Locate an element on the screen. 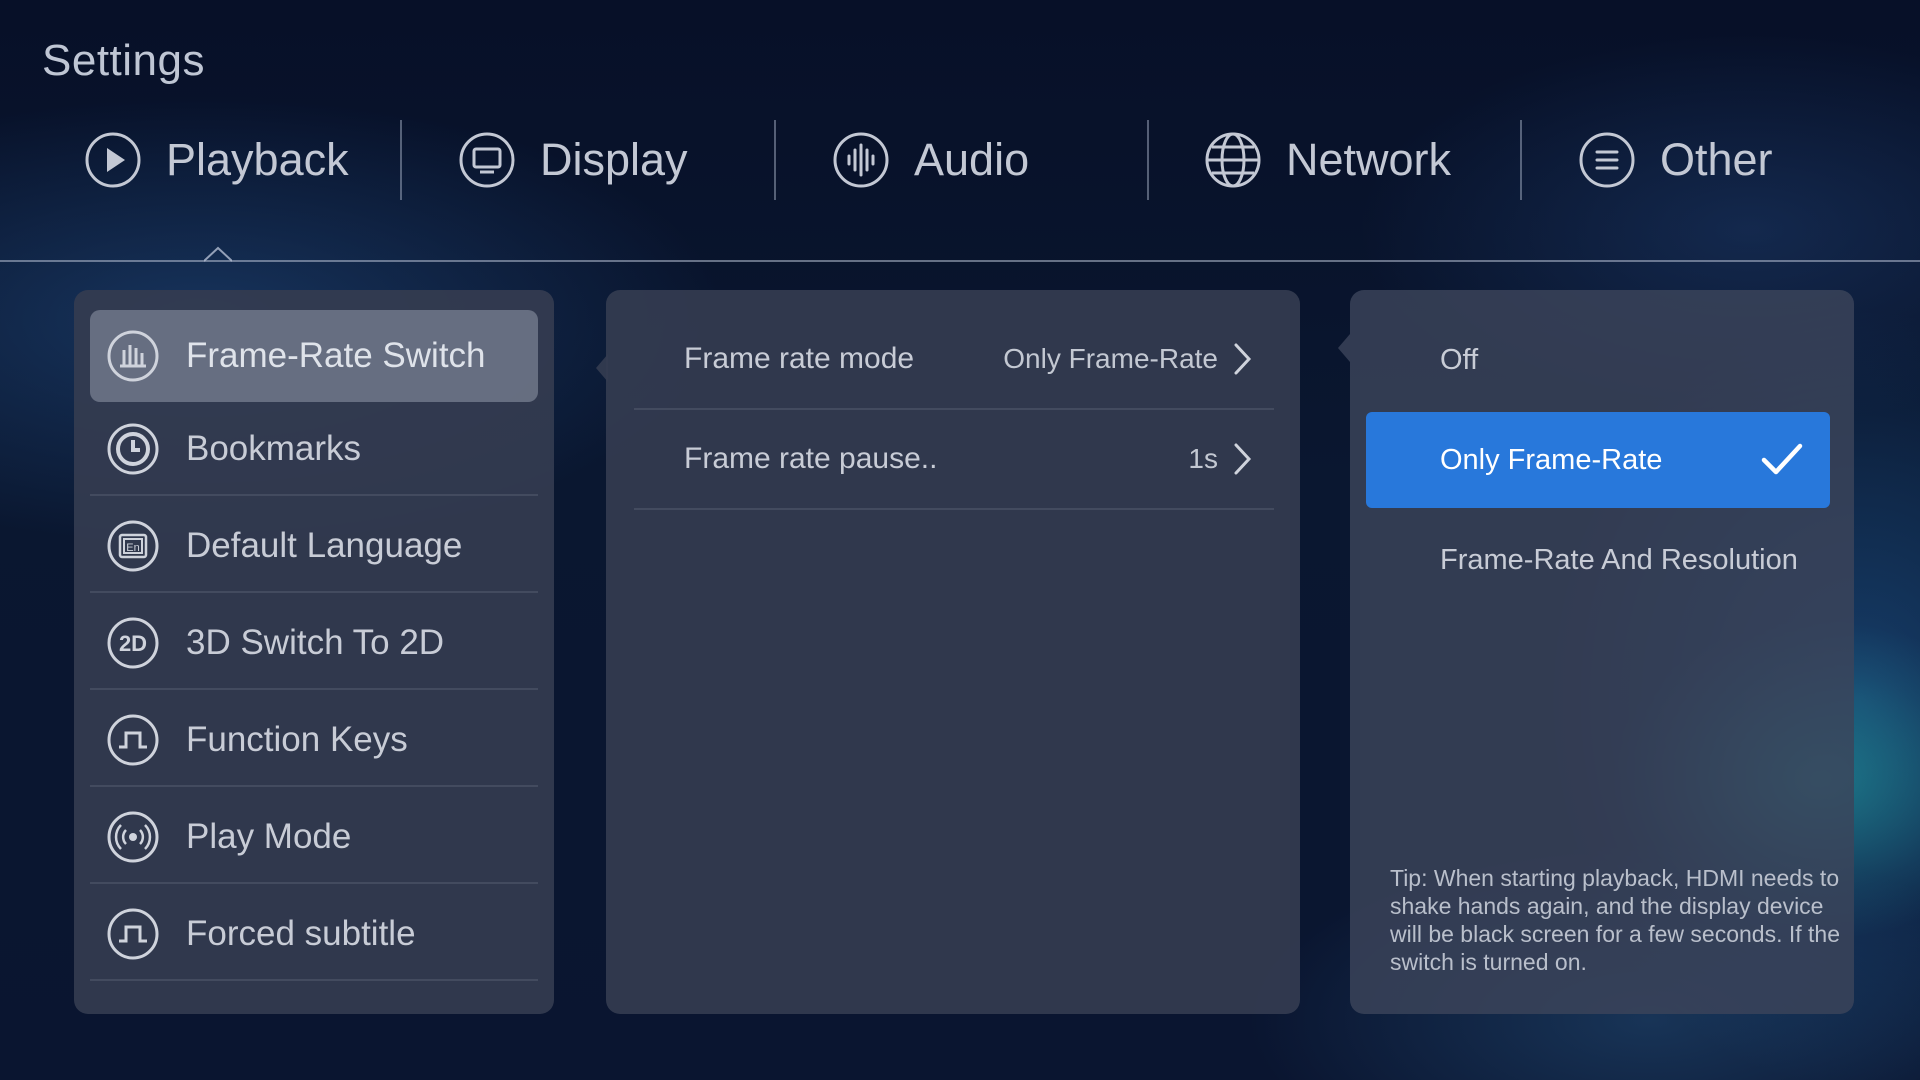 The image size is (1920, 1080). setting-label: Frame rate pause.. is located at coordinates (811, 458).